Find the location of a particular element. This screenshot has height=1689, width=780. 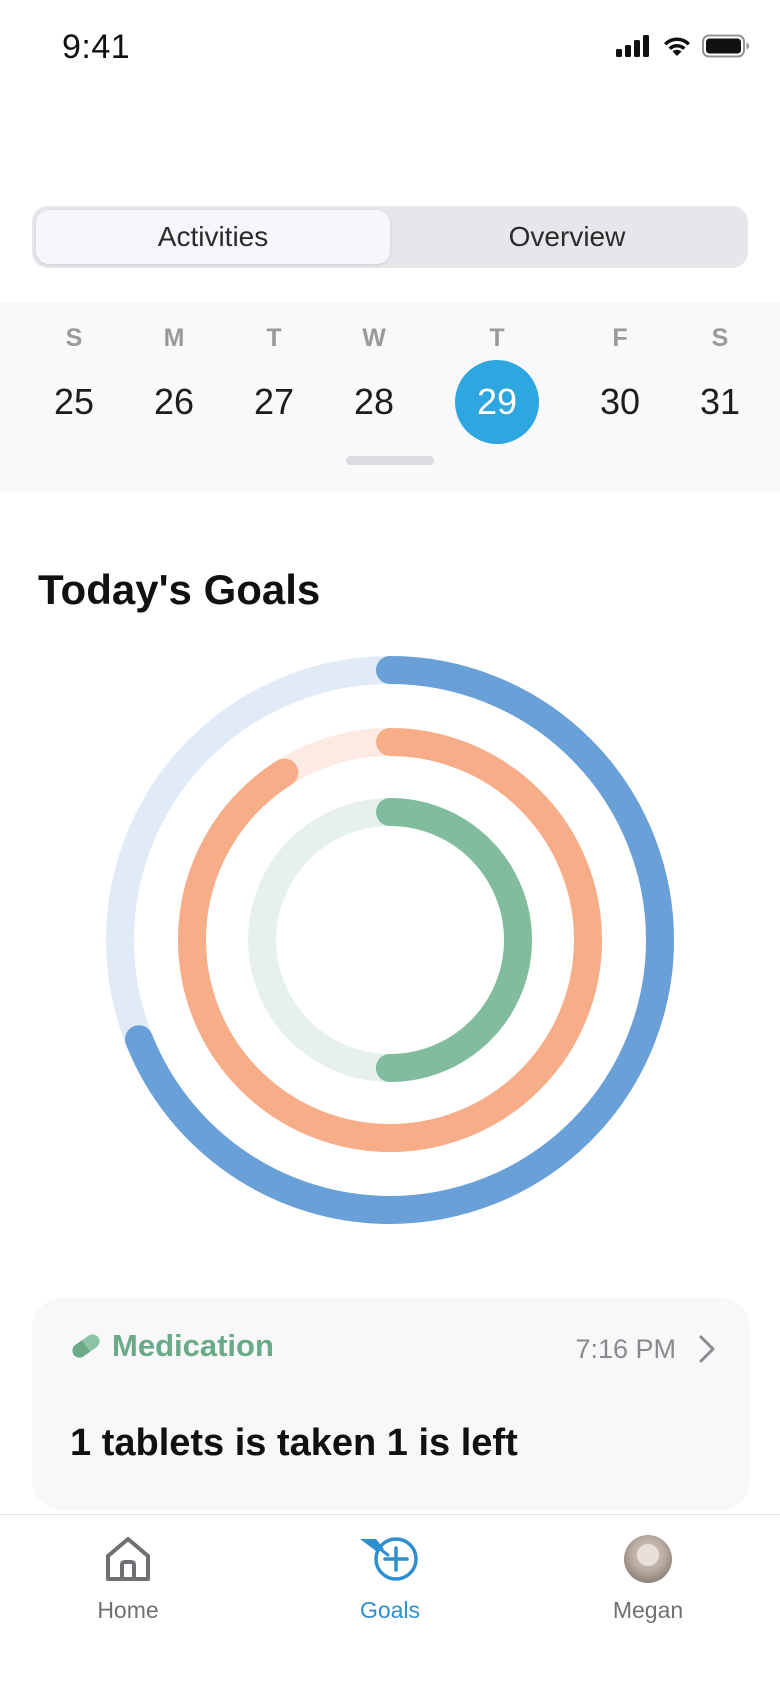

tab-home-label: Home is located at coordinates (128, 1610).